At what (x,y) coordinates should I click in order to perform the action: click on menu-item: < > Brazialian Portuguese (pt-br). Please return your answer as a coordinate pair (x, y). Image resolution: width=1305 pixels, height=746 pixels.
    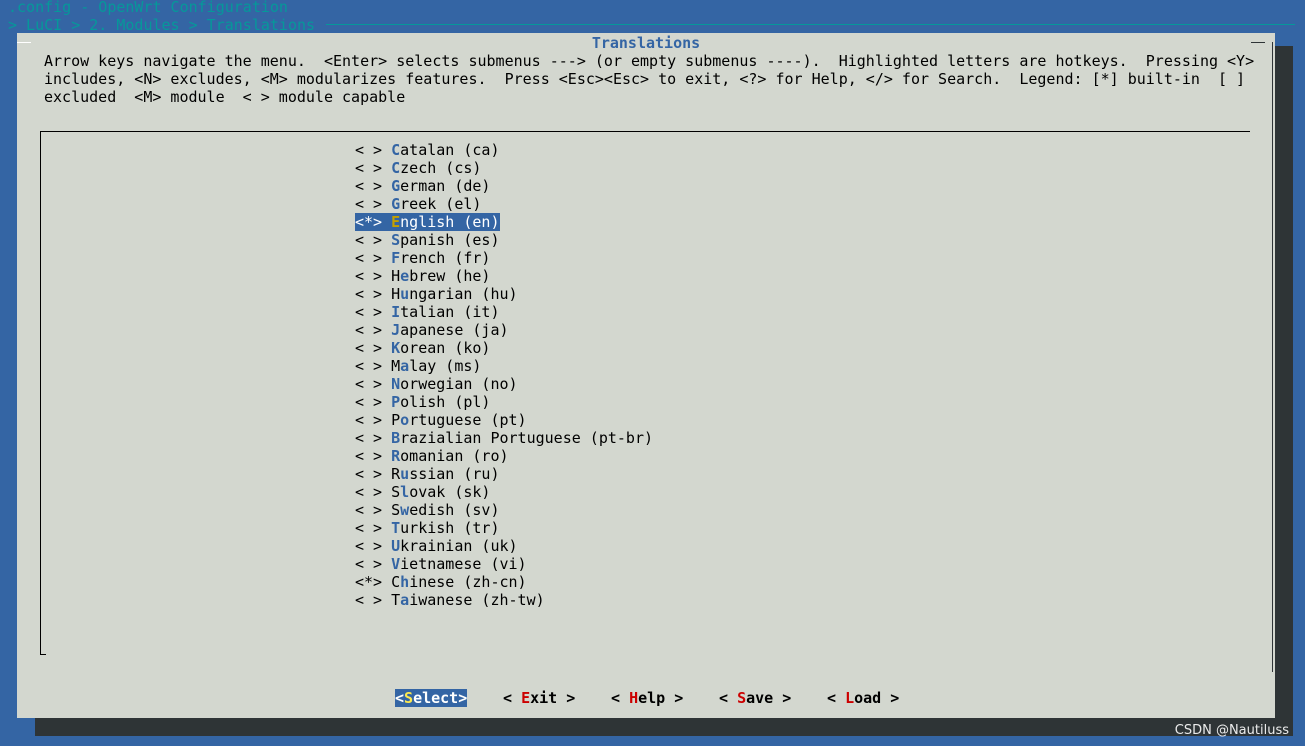
    Looking at the image, I should click on (504, 438).